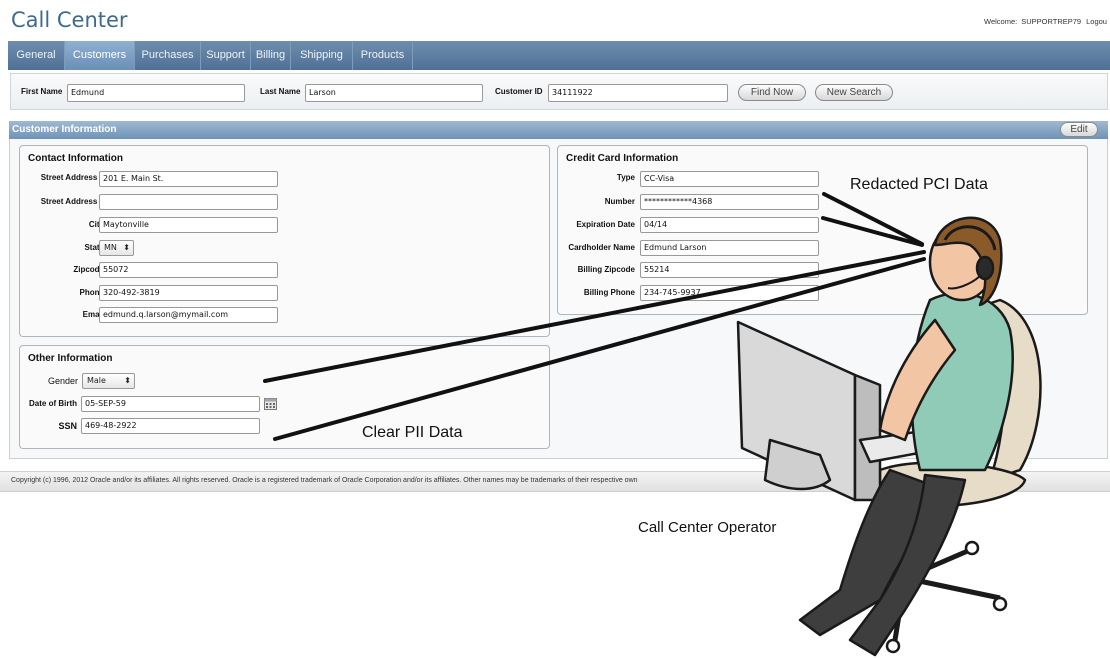 This screenshot has width=1110, height=658. What do you see at coordinates (919, 184) in the screenshot?
I see `pci-annotation: Redacted PCI Data` at bounding box center [919, 184].